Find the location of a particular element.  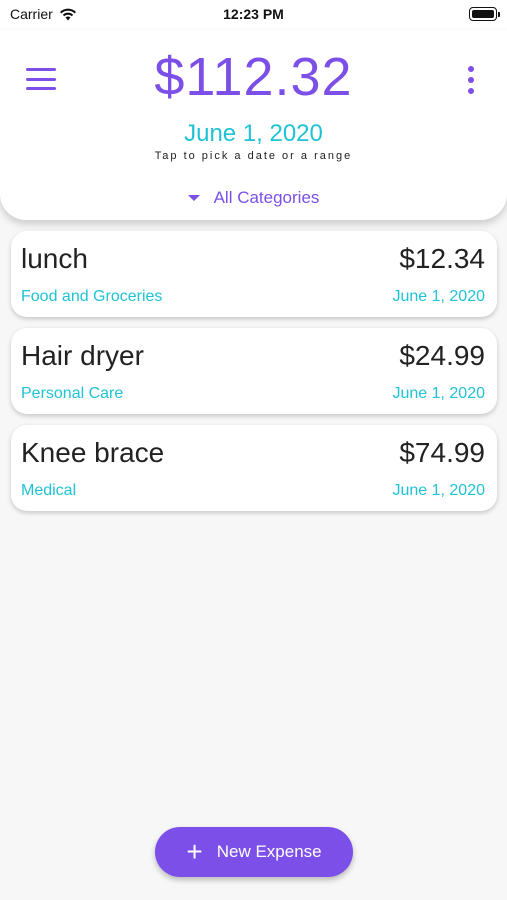

more-vertical-icon is located at coordinates (471, 80).